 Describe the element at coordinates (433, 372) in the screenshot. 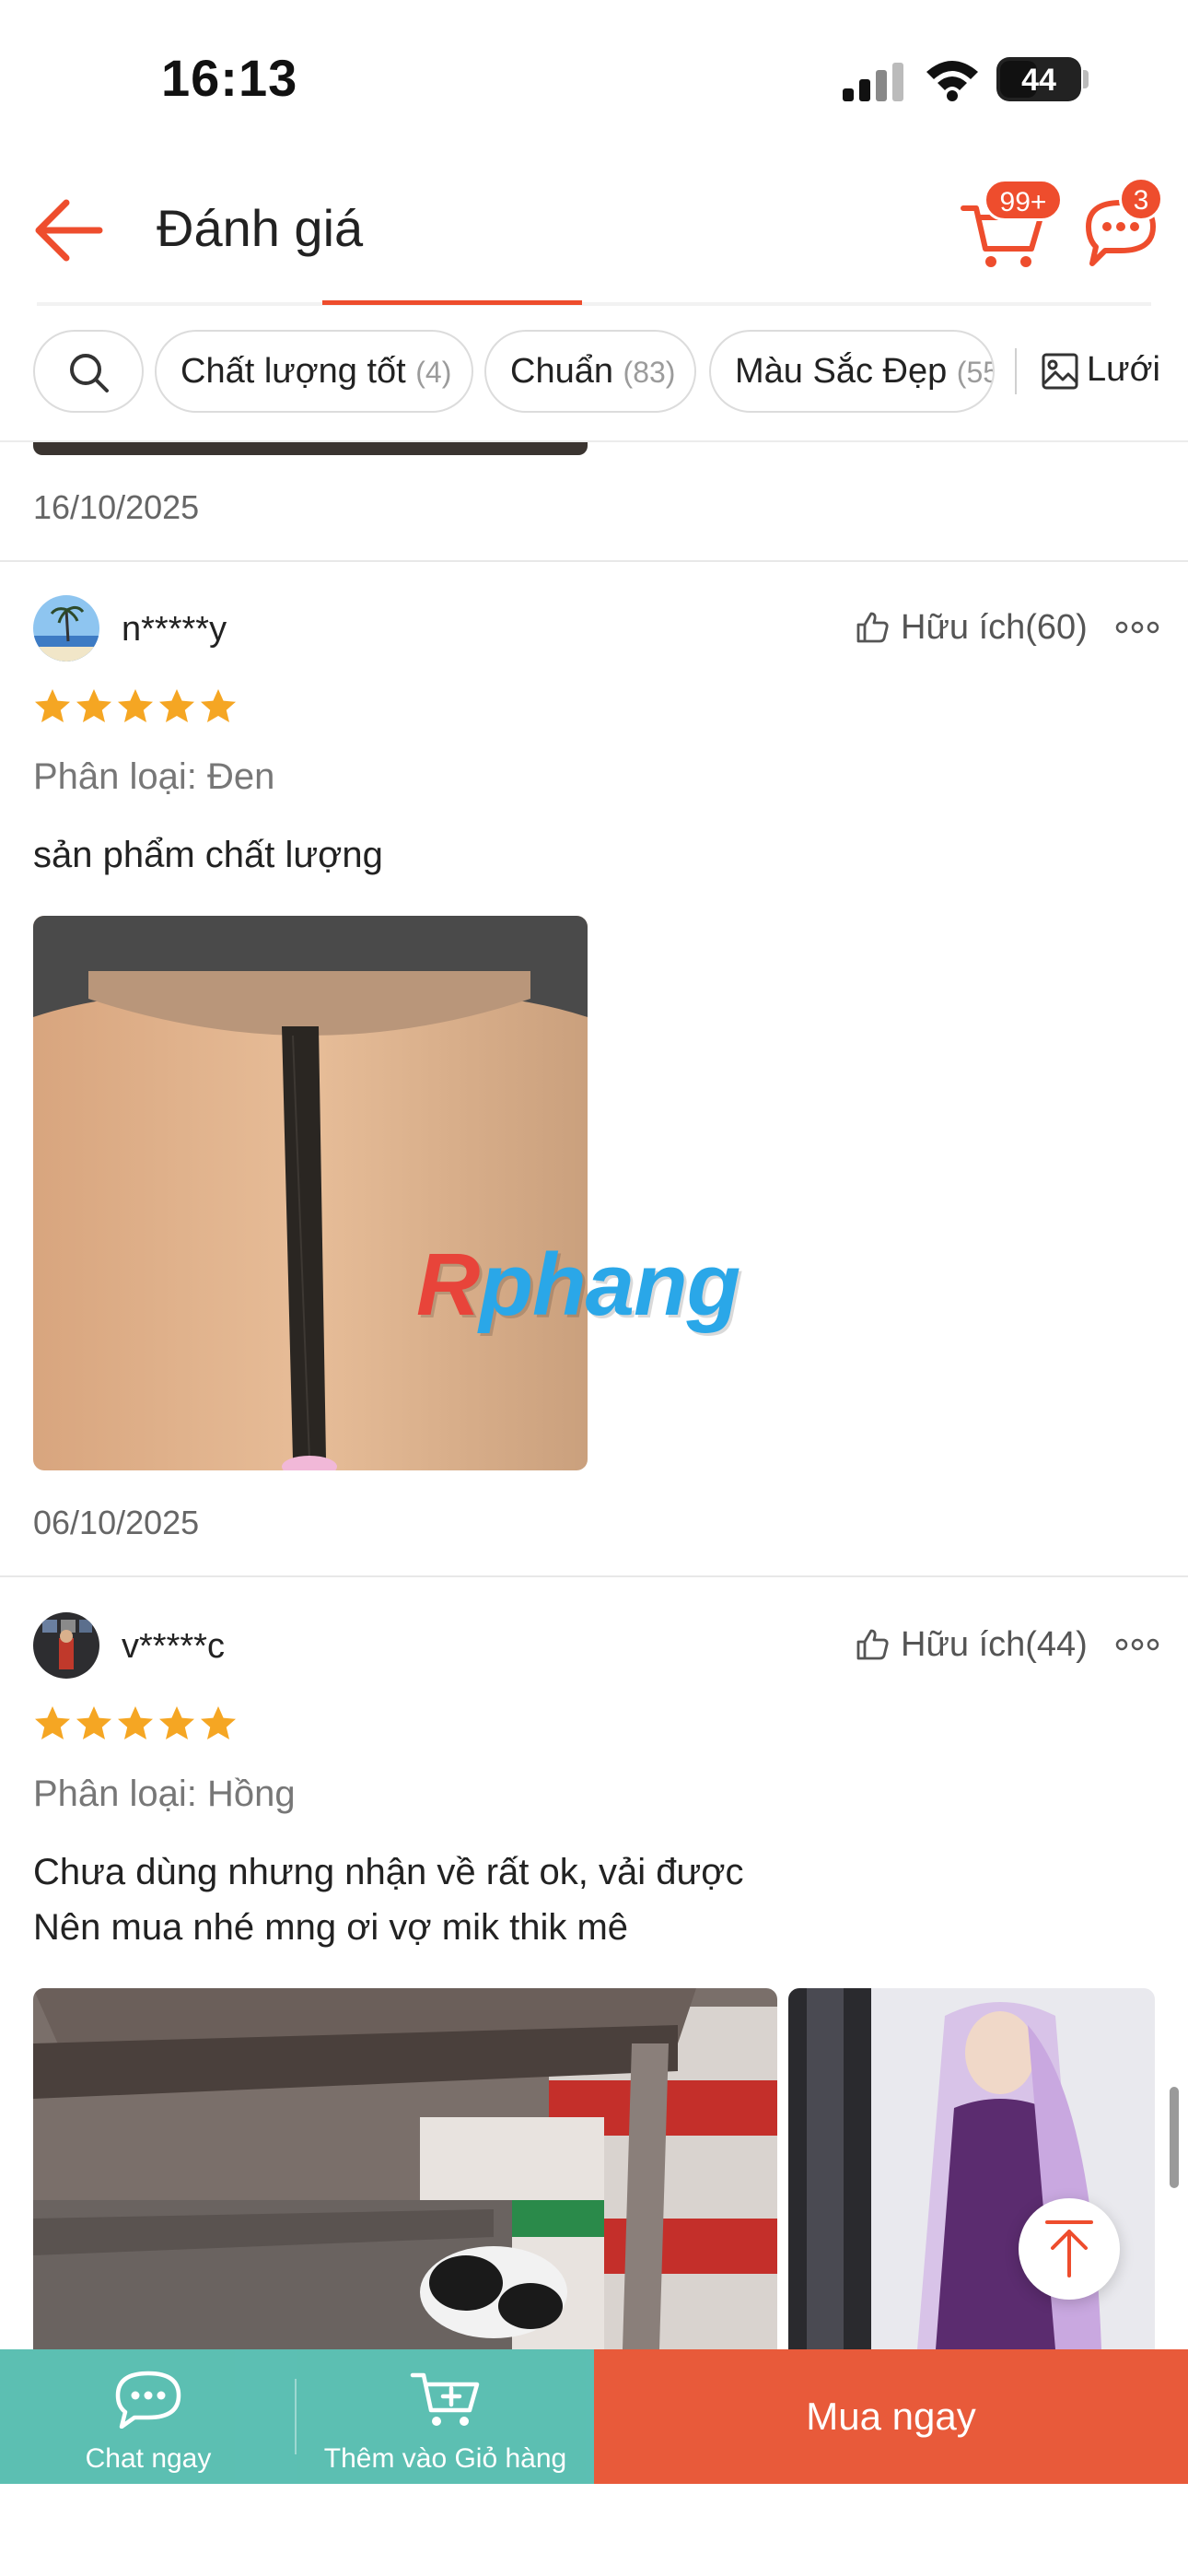

I see `filter-chip-count: (4)` at that location.